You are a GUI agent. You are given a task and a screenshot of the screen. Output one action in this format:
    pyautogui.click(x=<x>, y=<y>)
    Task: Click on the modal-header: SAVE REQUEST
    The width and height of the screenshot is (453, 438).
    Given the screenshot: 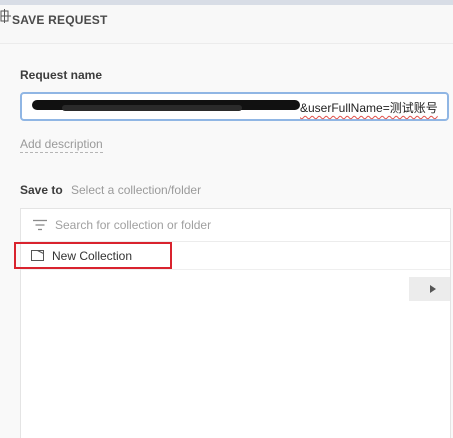 What is the action you would take?
    pyautogui.click(x=226, y=24)
    